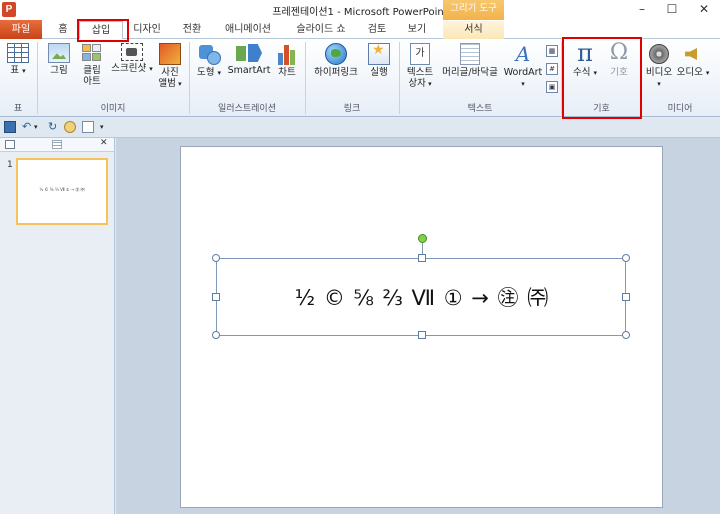  Describe the element at coordinates (419, 83) in the screenshot. I see `textbox-label-line2: 상자` at that location.